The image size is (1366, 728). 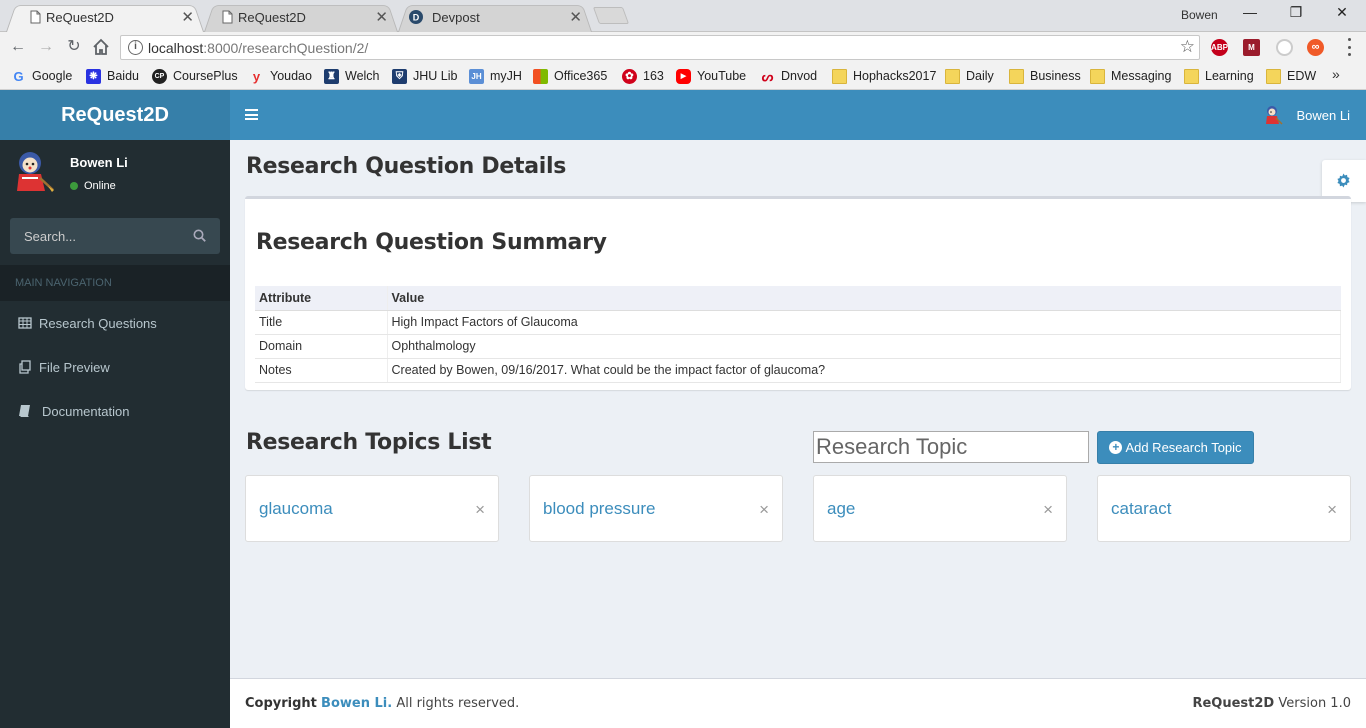 I want to click on topic-link: glaucoma, so click(x=296, y=509).